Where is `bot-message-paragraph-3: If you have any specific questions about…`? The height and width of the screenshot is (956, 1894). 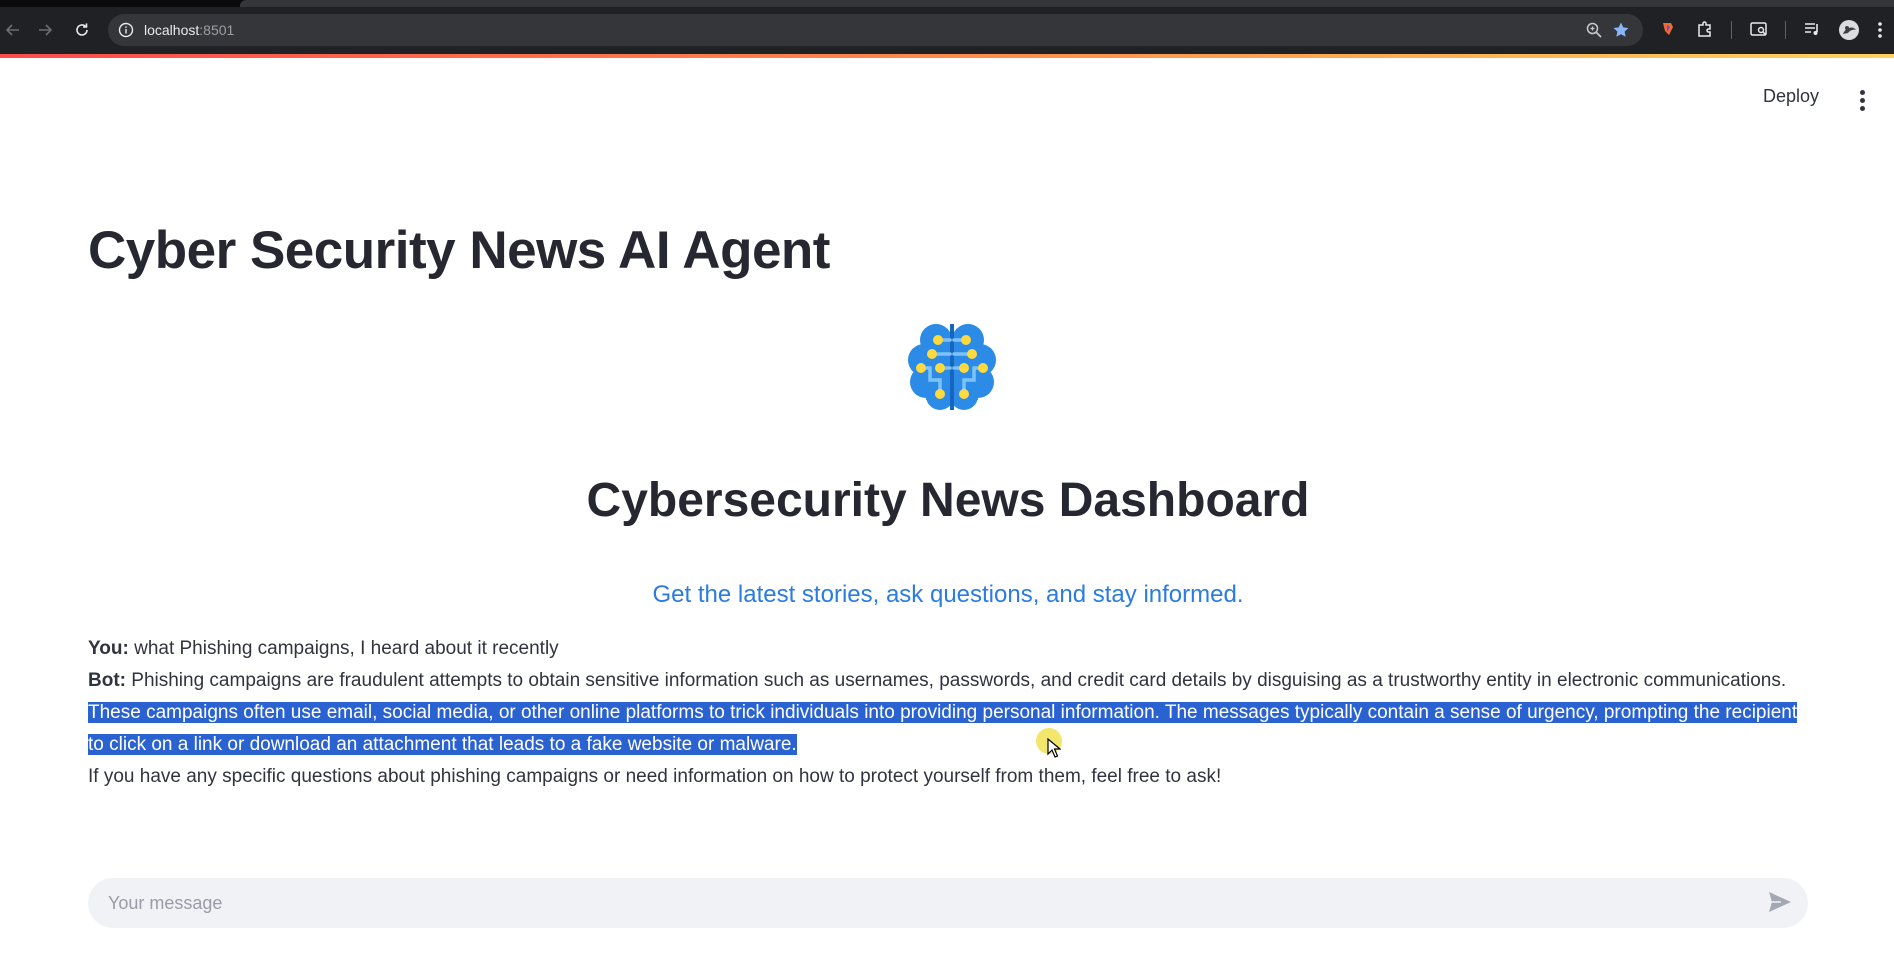
bot-message-paragraph-3: If you have any specific questions about… is located at coordinates (655, 776).